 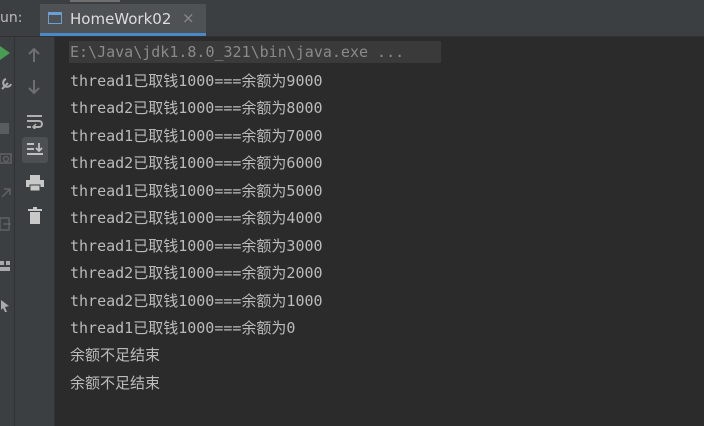 I want to click on run-icon, so click(x=6, y=53).